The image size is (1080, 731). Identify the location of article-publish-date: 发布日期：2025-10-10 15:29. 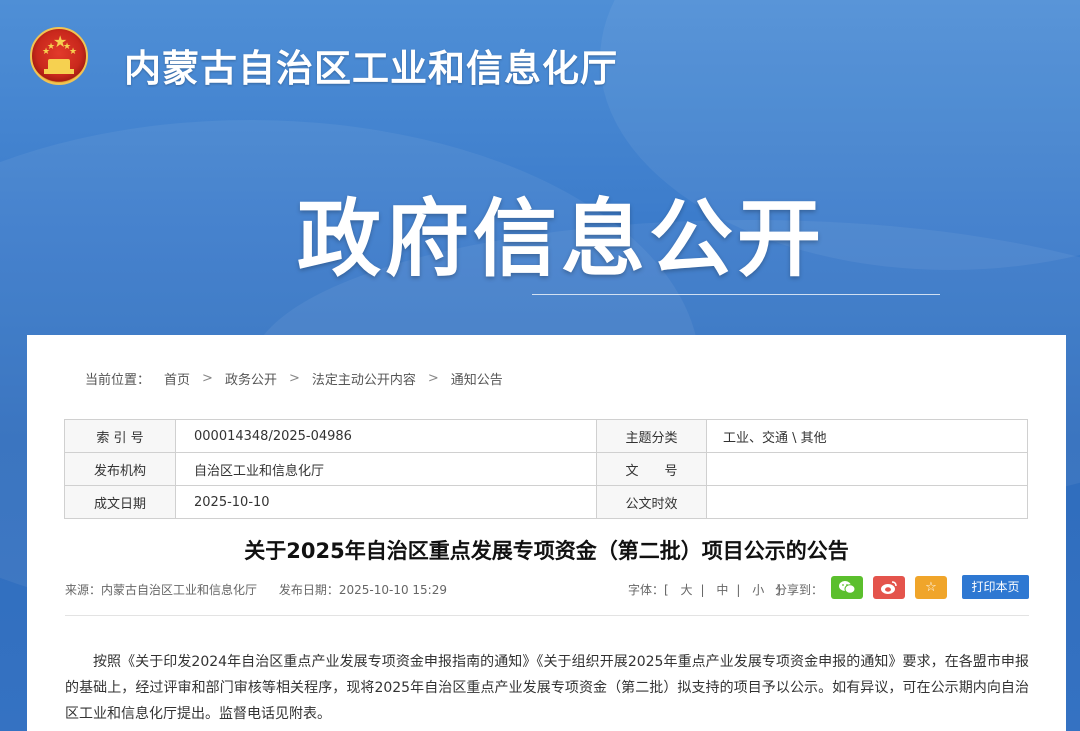
(362, 590).